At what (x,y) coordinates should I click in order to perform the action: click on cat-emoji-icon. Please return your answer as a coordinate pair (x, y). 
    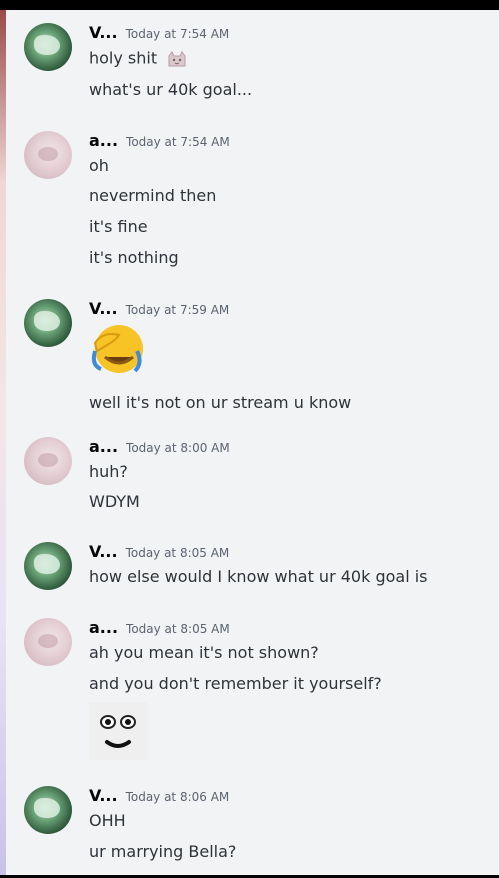
    Looking at the image, I should click on (177, 59).